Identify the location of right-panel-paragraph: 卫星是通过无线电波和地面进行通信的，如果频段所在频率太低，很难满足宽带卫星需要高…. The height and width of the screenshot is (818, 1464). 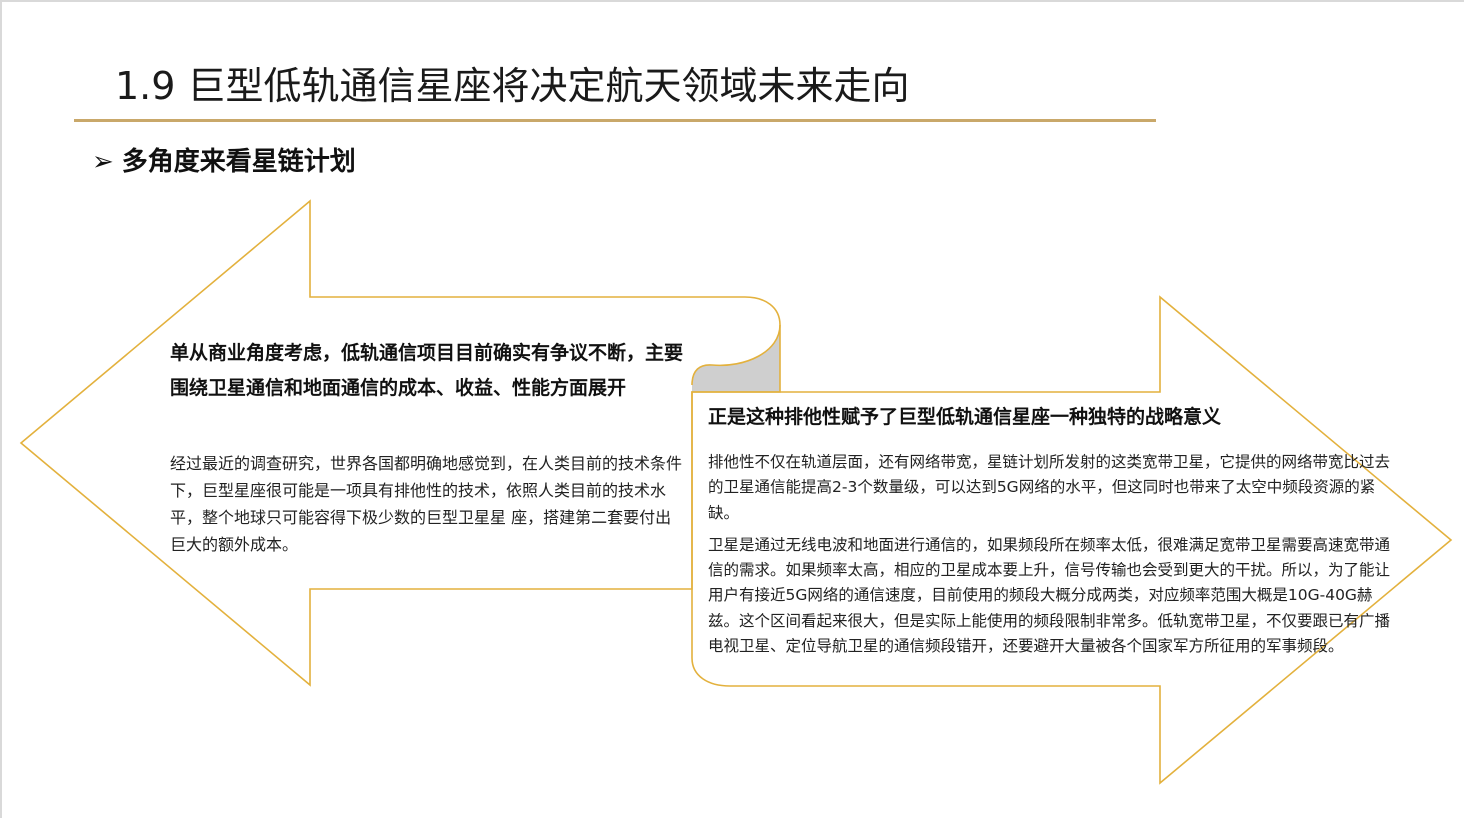
(1049, 595).